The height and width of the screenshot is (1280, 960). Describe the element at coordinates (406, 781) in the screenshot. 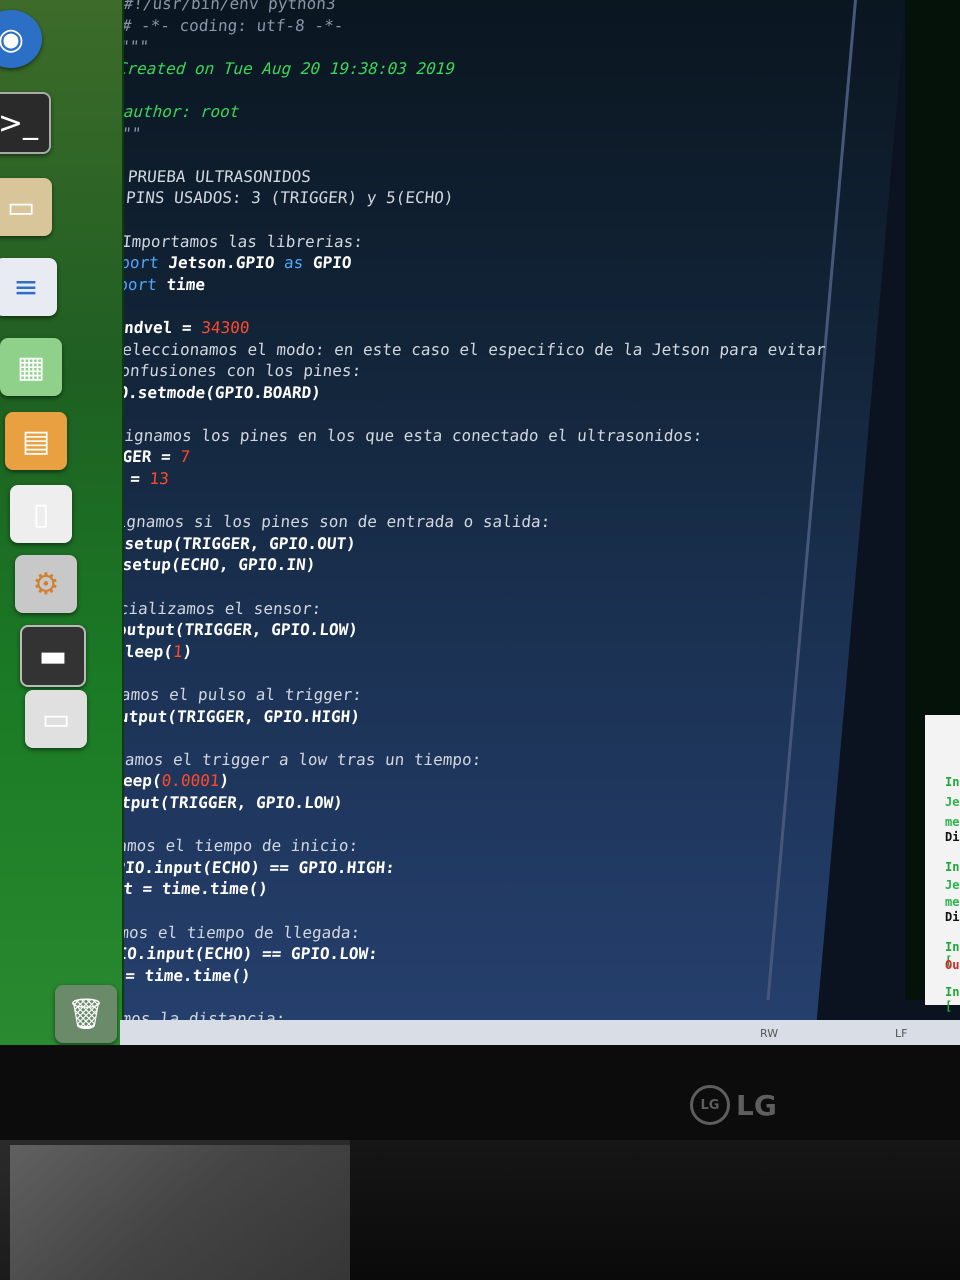

I see `code-line: 37time.sleep(0.0001)` at that location.